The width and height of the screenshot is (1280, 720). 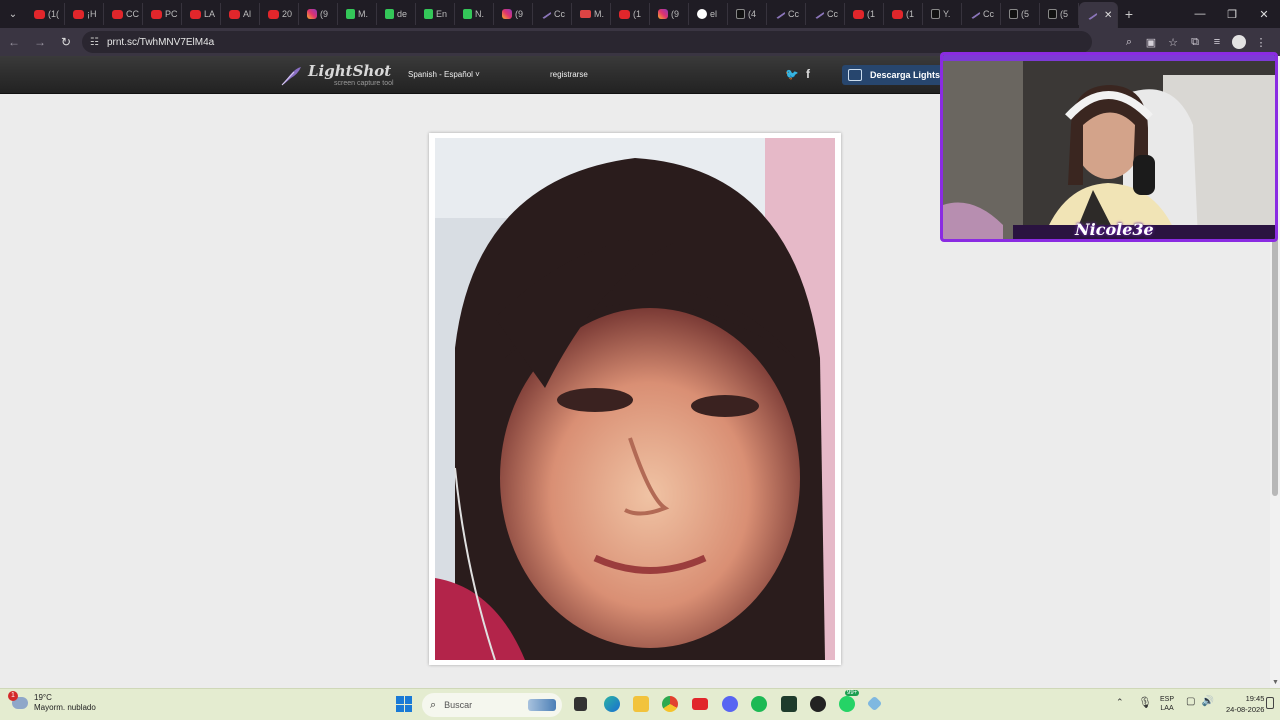 What do you see at coordinates (201, 14) in the screenshot?
I see `browser-tab: LA` at bounding box center [201, 14].